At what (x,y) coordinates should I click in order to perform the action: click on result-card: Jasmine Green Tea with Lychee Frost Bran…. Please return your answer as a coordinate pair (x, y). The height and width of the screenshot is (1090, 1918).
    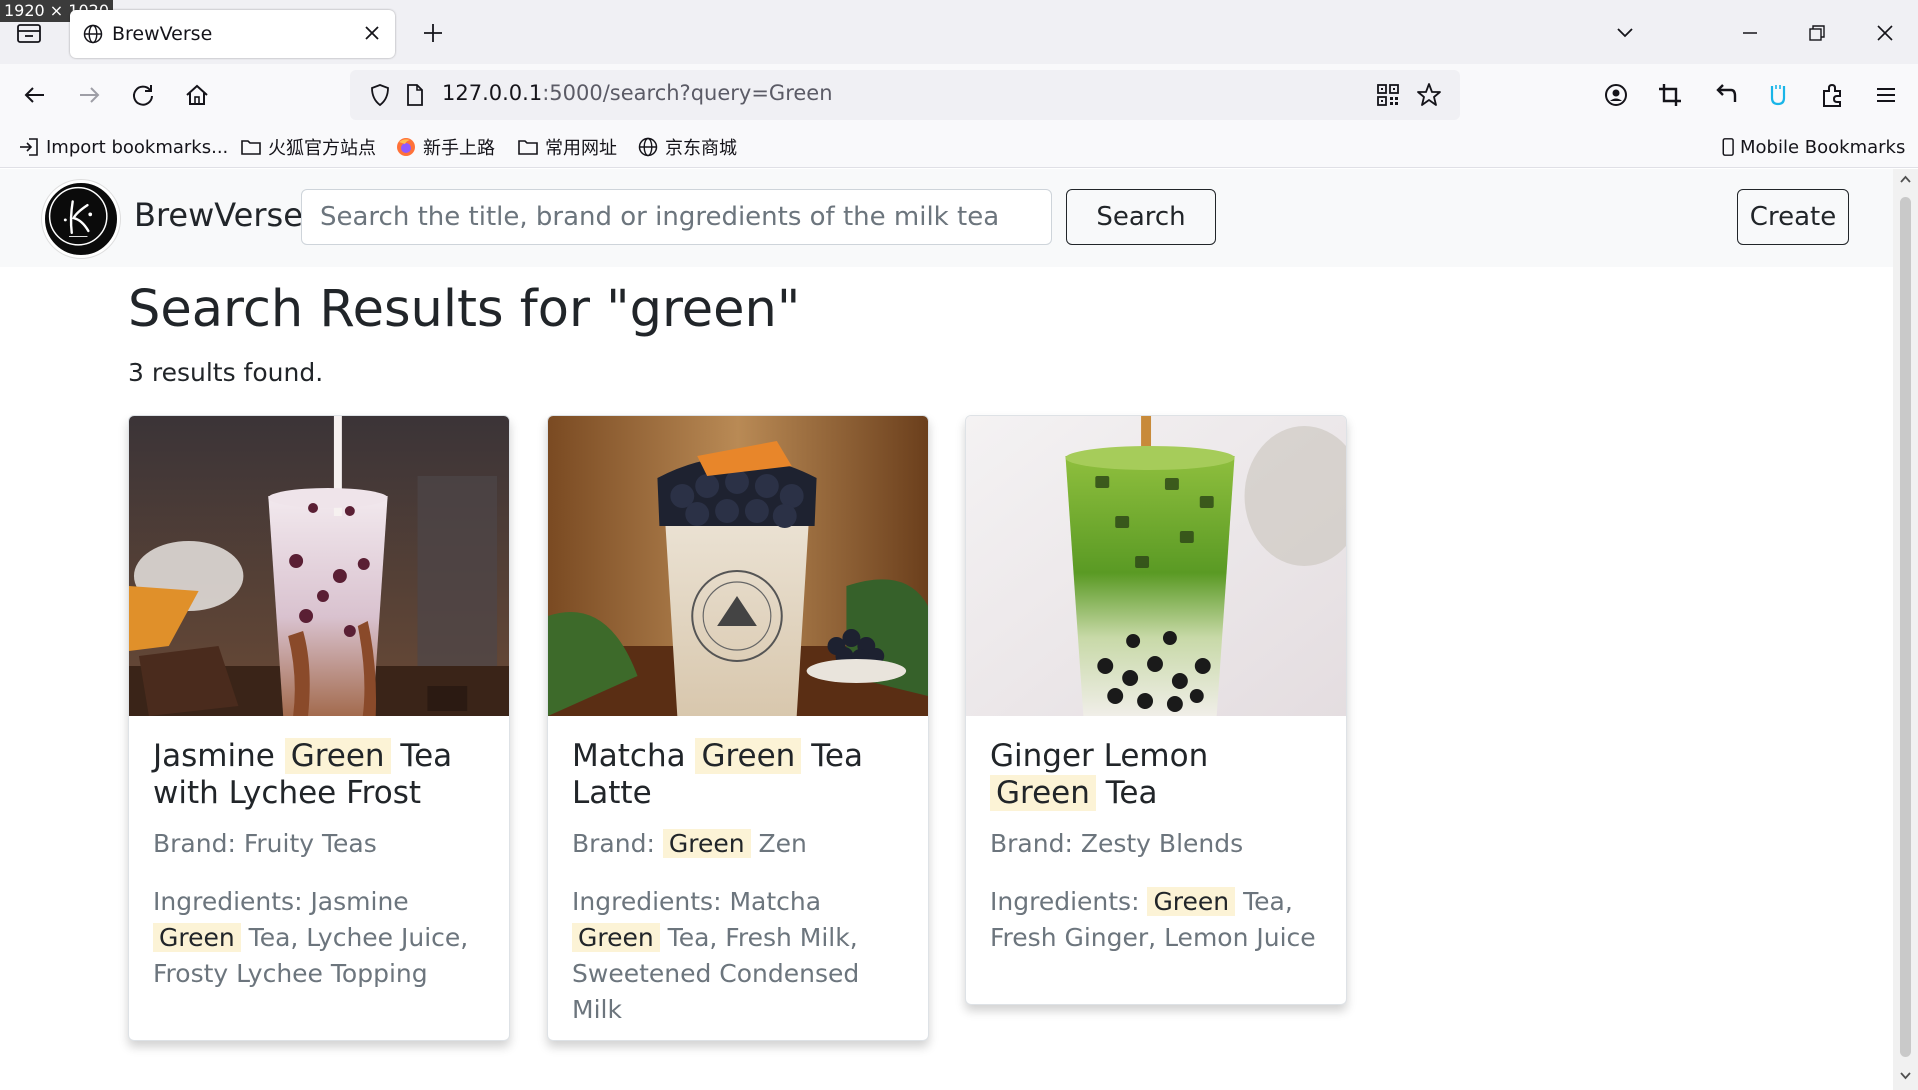
    Looking at the image, I should click on (319, 728).